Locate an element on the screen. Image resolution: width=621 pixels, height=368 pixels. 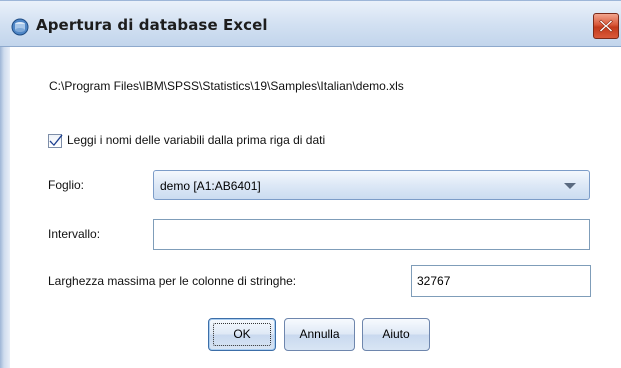
cancel-button: Annulla is located at coordinates (319, 334).